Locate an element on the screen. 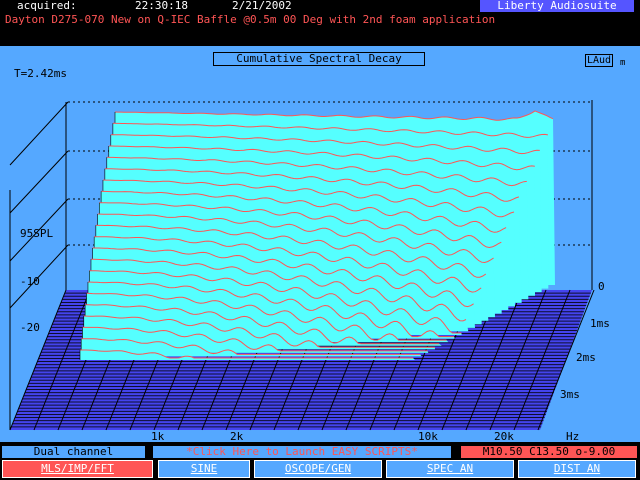 The image size is (640, 480). easy-scripts-link: *Click Here to Launch EASY SCRIPTS* is located at coordinates (302, 452).